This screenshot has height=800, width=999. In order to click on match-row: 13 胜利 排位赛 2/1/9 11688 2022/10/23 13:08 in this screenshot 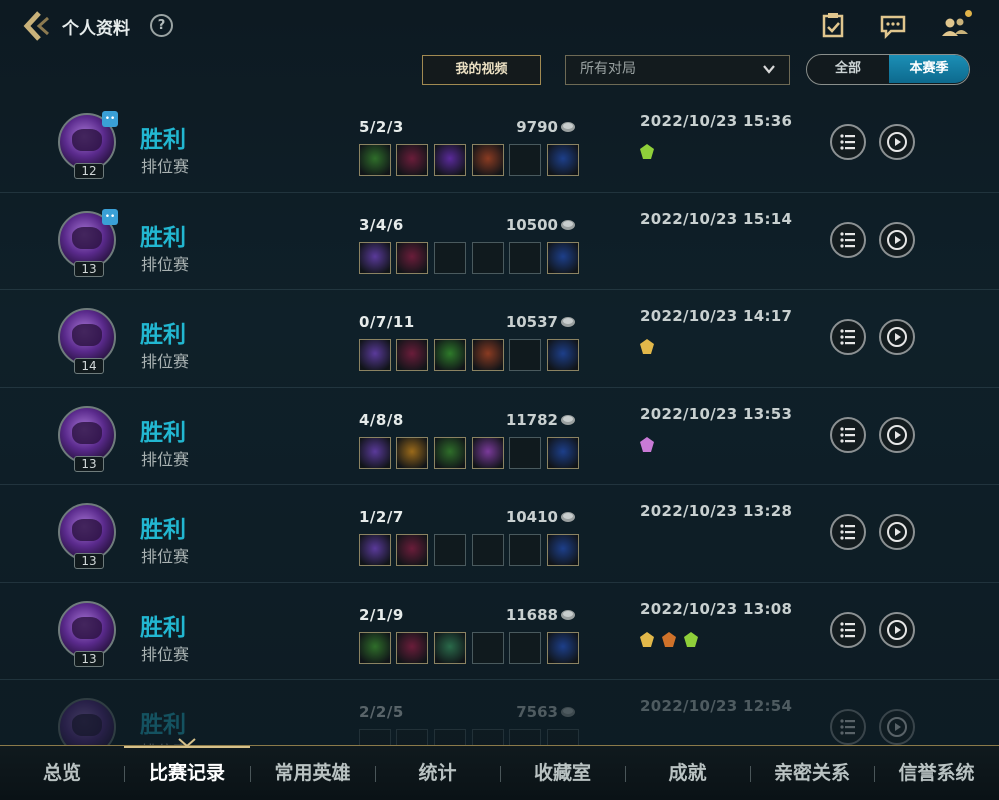, I will do `click(499, 631)`.